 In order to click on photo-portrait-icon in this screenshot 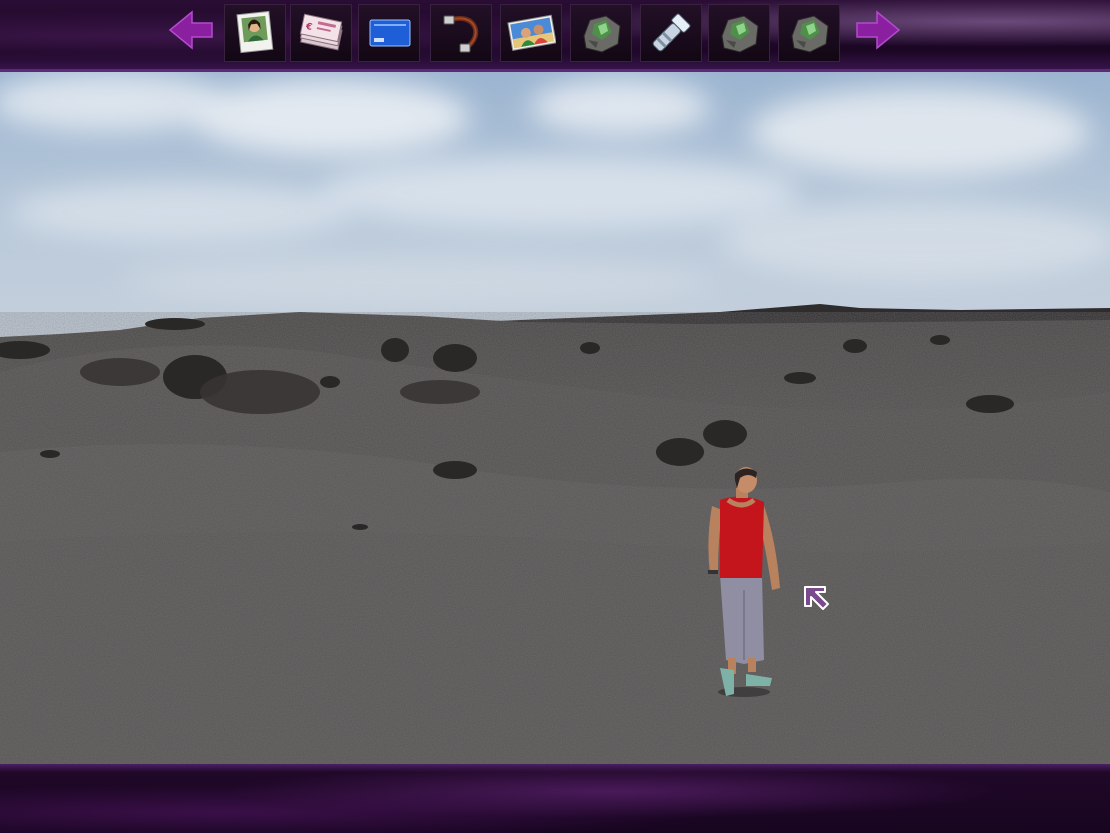, I will do `click(255, 32)`.